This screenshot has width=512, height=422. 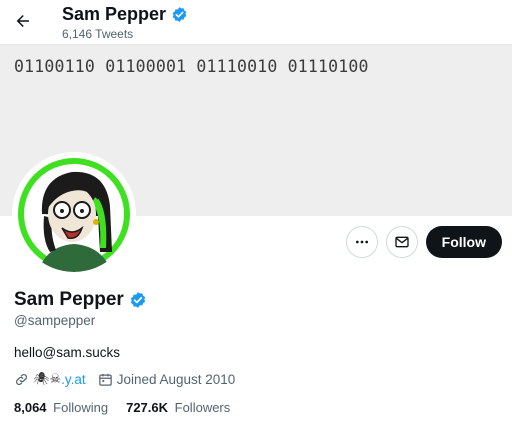 What do you see at coordinates (256, 22) in the screenshot?
I see `top-bar: Sam Pepper 6,146 Tweets` at bounding box center [256, 22].